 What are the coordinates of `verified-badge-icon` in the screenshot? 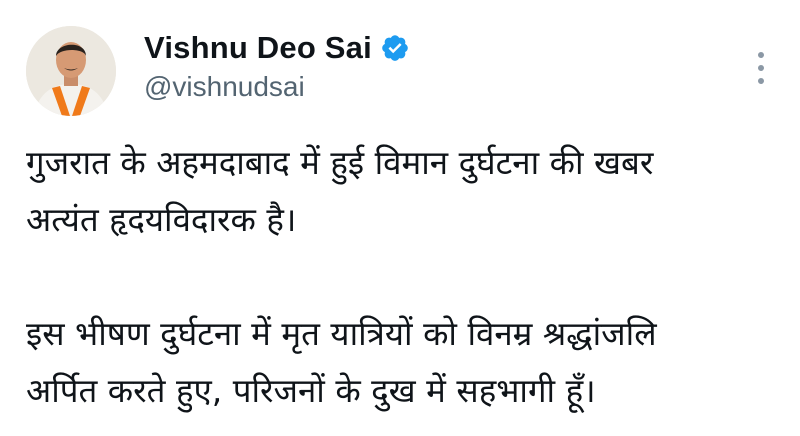 It's located at (395, 48).